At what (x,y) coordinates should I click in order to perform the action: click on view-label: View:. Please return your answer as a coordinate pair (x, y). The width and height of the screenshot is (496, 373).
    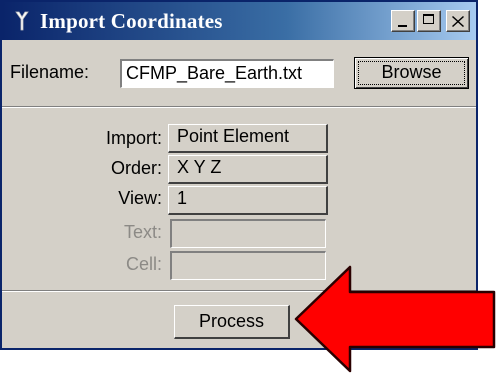
    Looking at the image, I should click on (140, 198).